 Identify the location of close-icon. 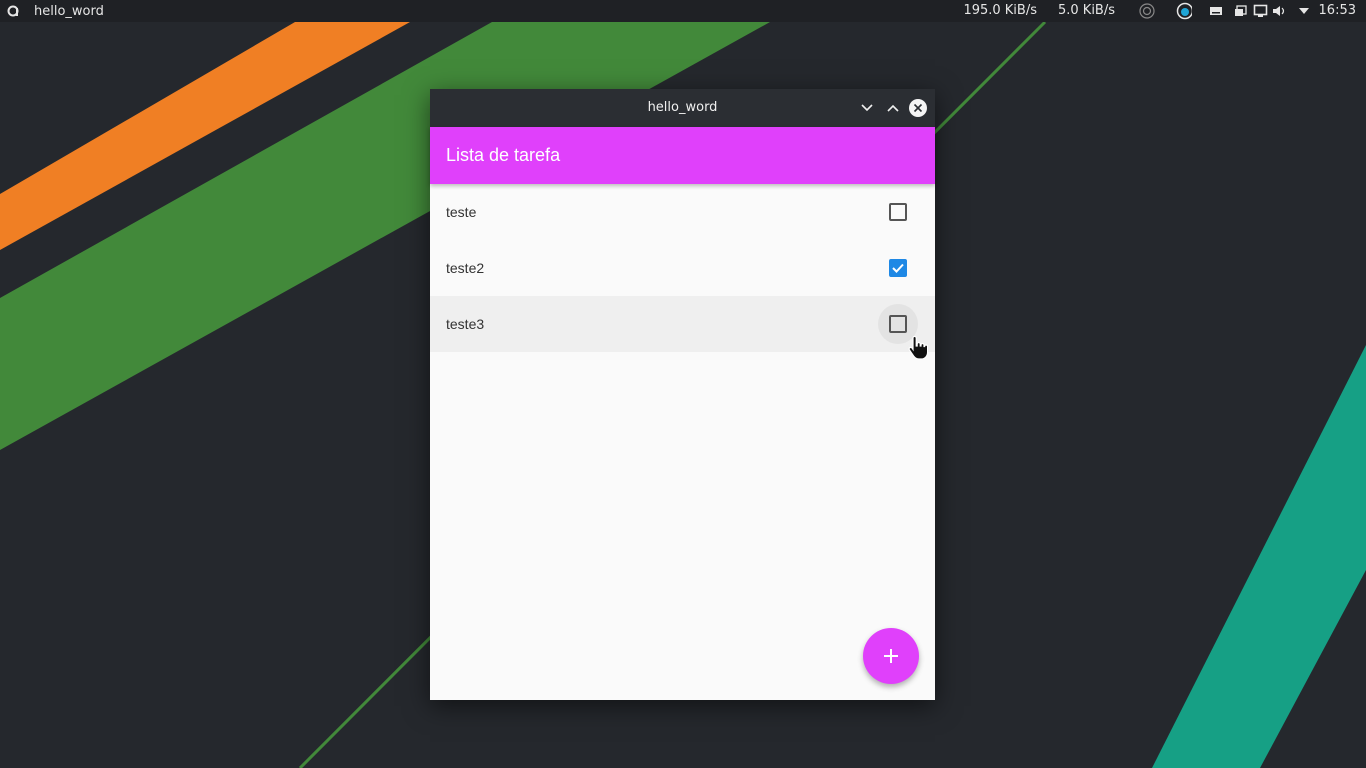
(918, 108).